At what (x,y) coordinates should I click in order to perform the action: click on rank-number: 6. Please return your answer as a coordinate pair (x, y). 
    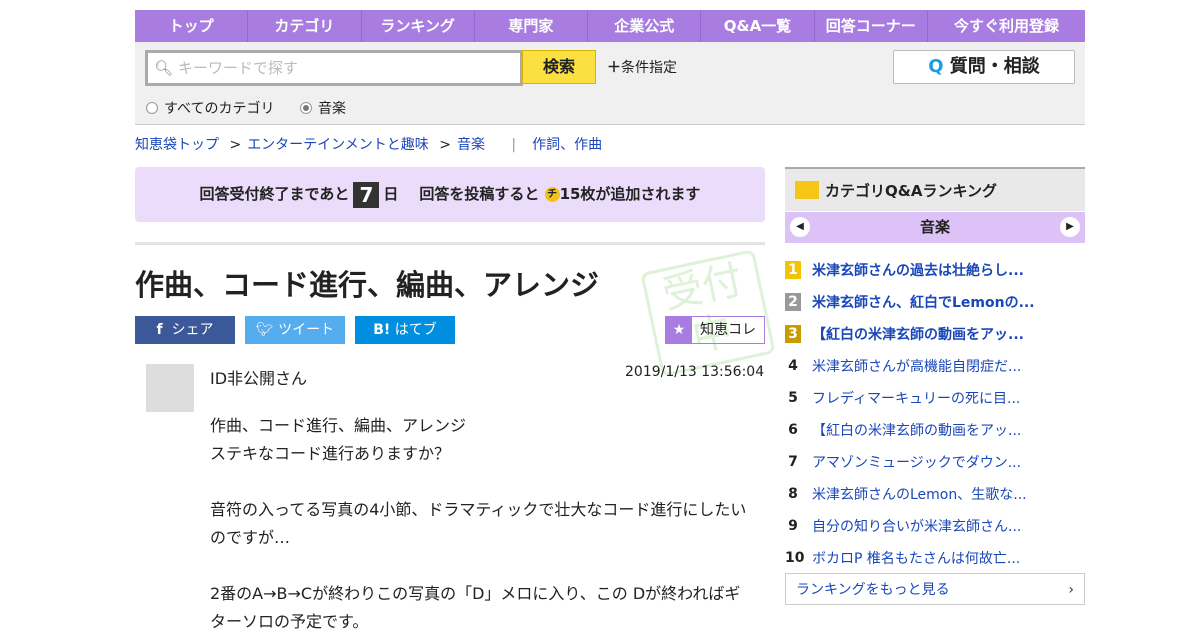
    Looking at the image, I should click on (793, 430).